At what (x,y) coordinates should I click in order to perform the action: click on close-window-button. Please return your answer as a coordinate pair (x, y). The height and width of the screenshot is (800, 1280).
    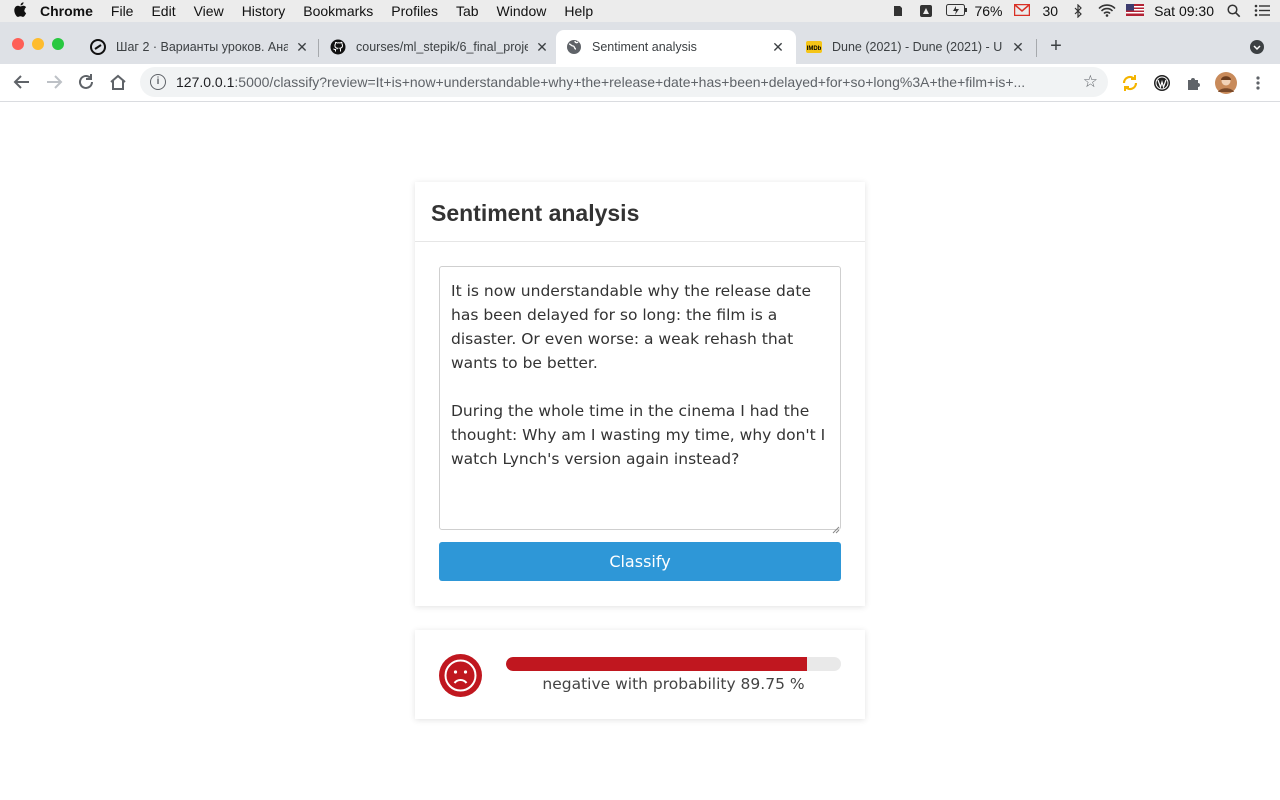
    Looking at the image, I should click on (18, 44).